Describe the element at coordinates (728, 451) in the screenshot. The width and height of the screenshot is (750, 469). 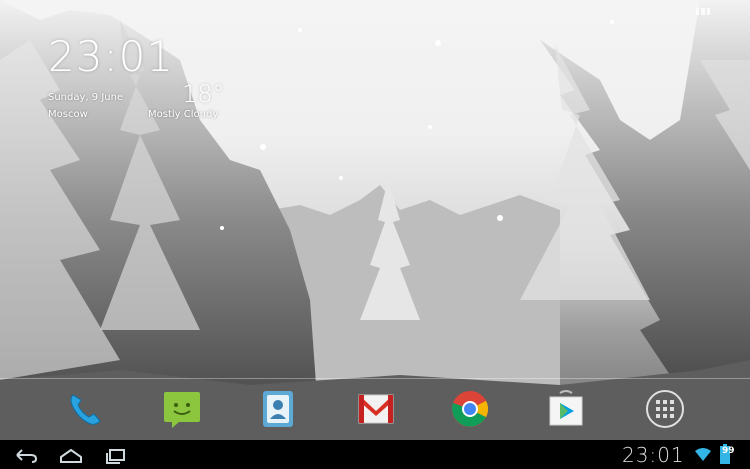
I see `battery-percentage: 99` at that location.